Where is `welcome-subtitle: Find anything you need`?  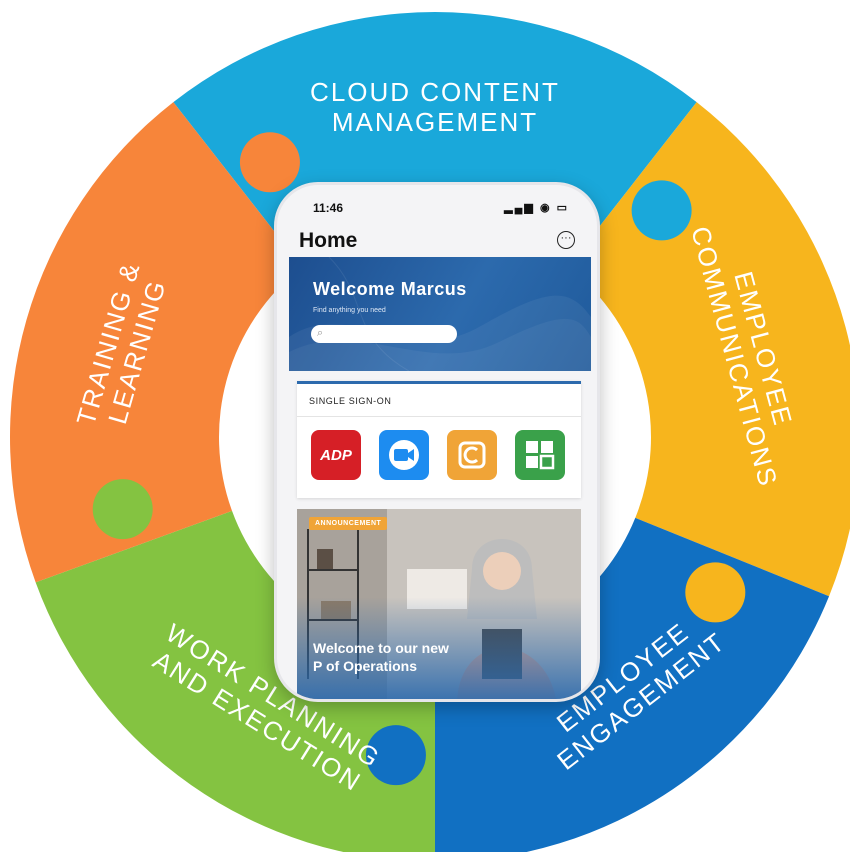 welcome-subtitle: Find anything you need is located at coordinates (349, 310).